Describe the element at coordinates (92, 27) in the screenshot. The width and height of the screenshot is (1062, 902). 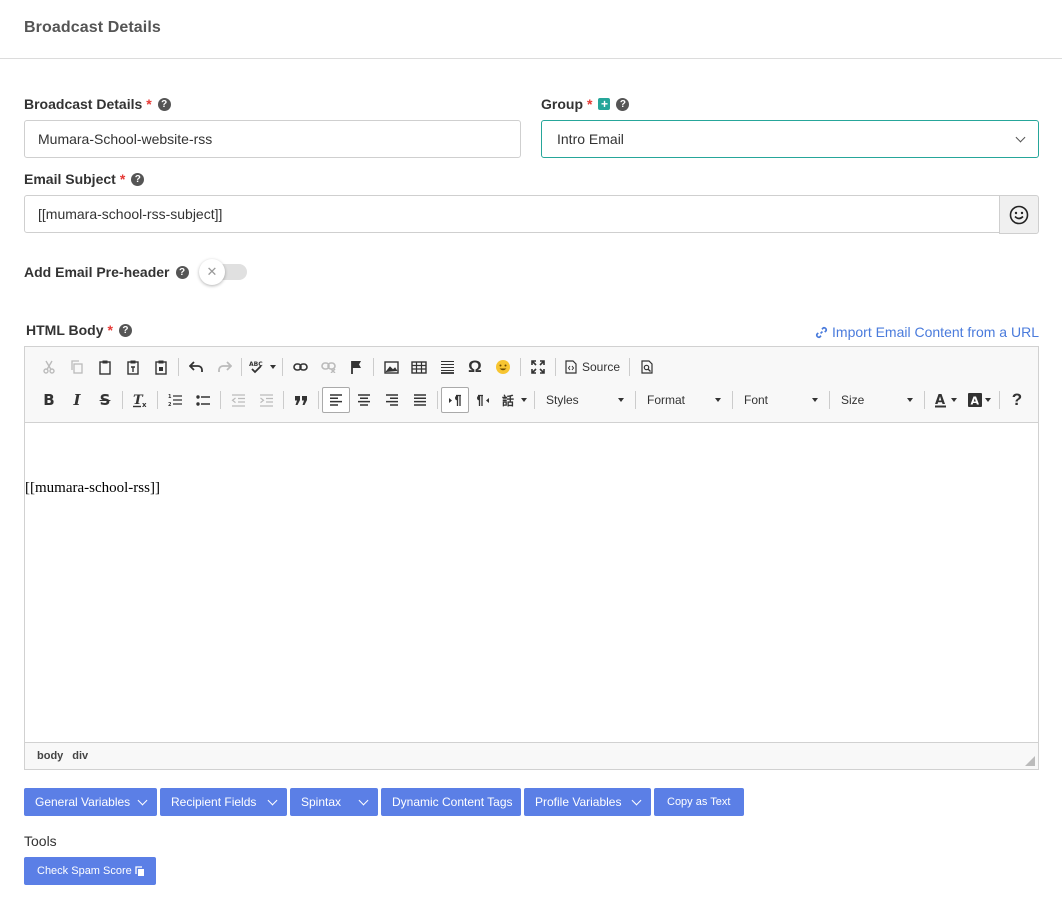
I see `page-title: Broadcast Details` at that location.